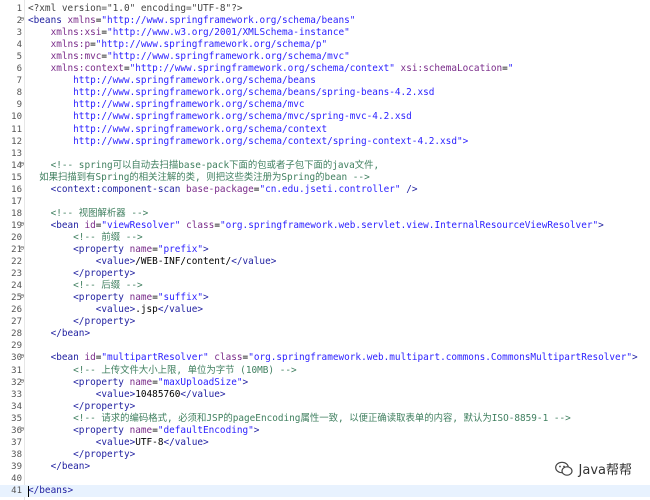 Image resolution: width=650 pixels, height=500 pixels. I want to click on line-number: 14, so click(16, 165).